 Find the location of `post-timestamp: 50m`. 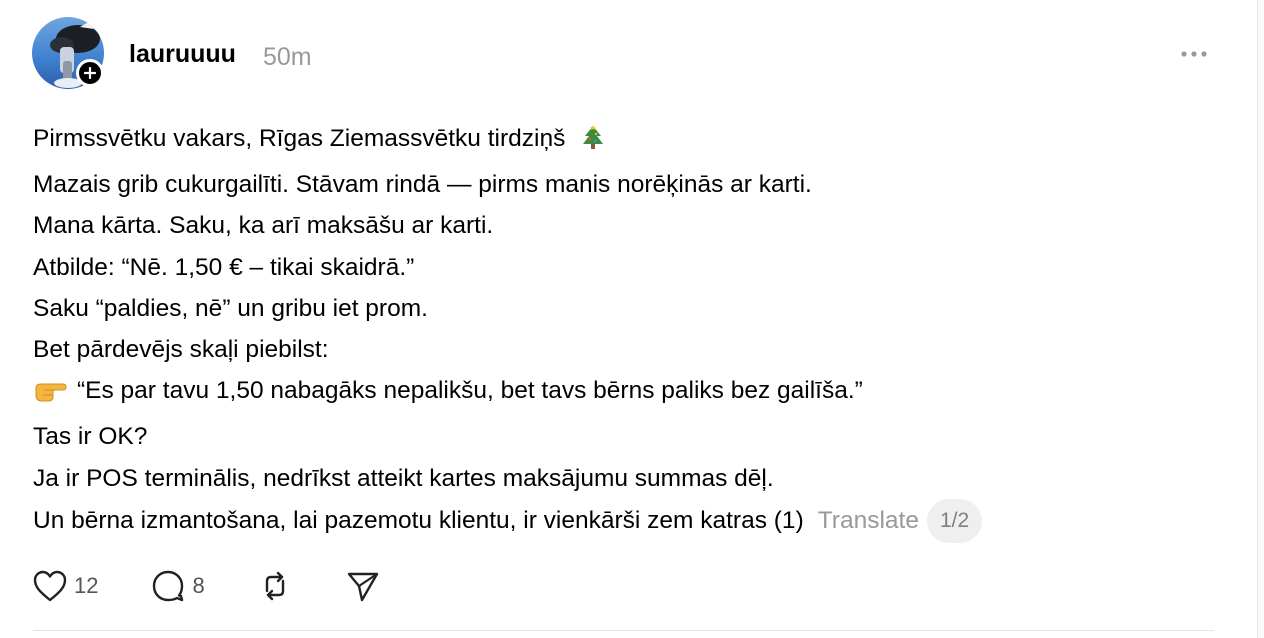

post-timestamp: 50m is located at coordinates (287, 57).